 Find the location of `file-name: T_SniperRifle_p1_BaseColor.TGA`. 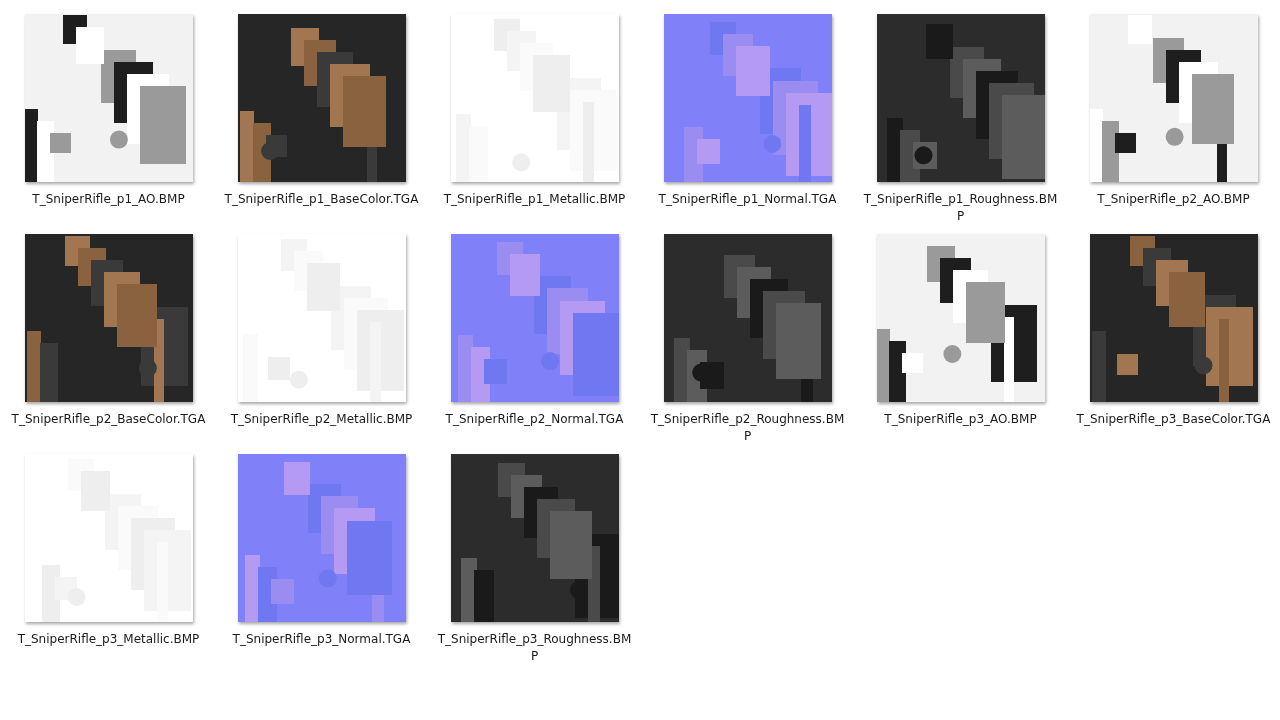

file-name: T_SniperRifle_p1_BaseColor.TGA is located at coordinates (321, 199).